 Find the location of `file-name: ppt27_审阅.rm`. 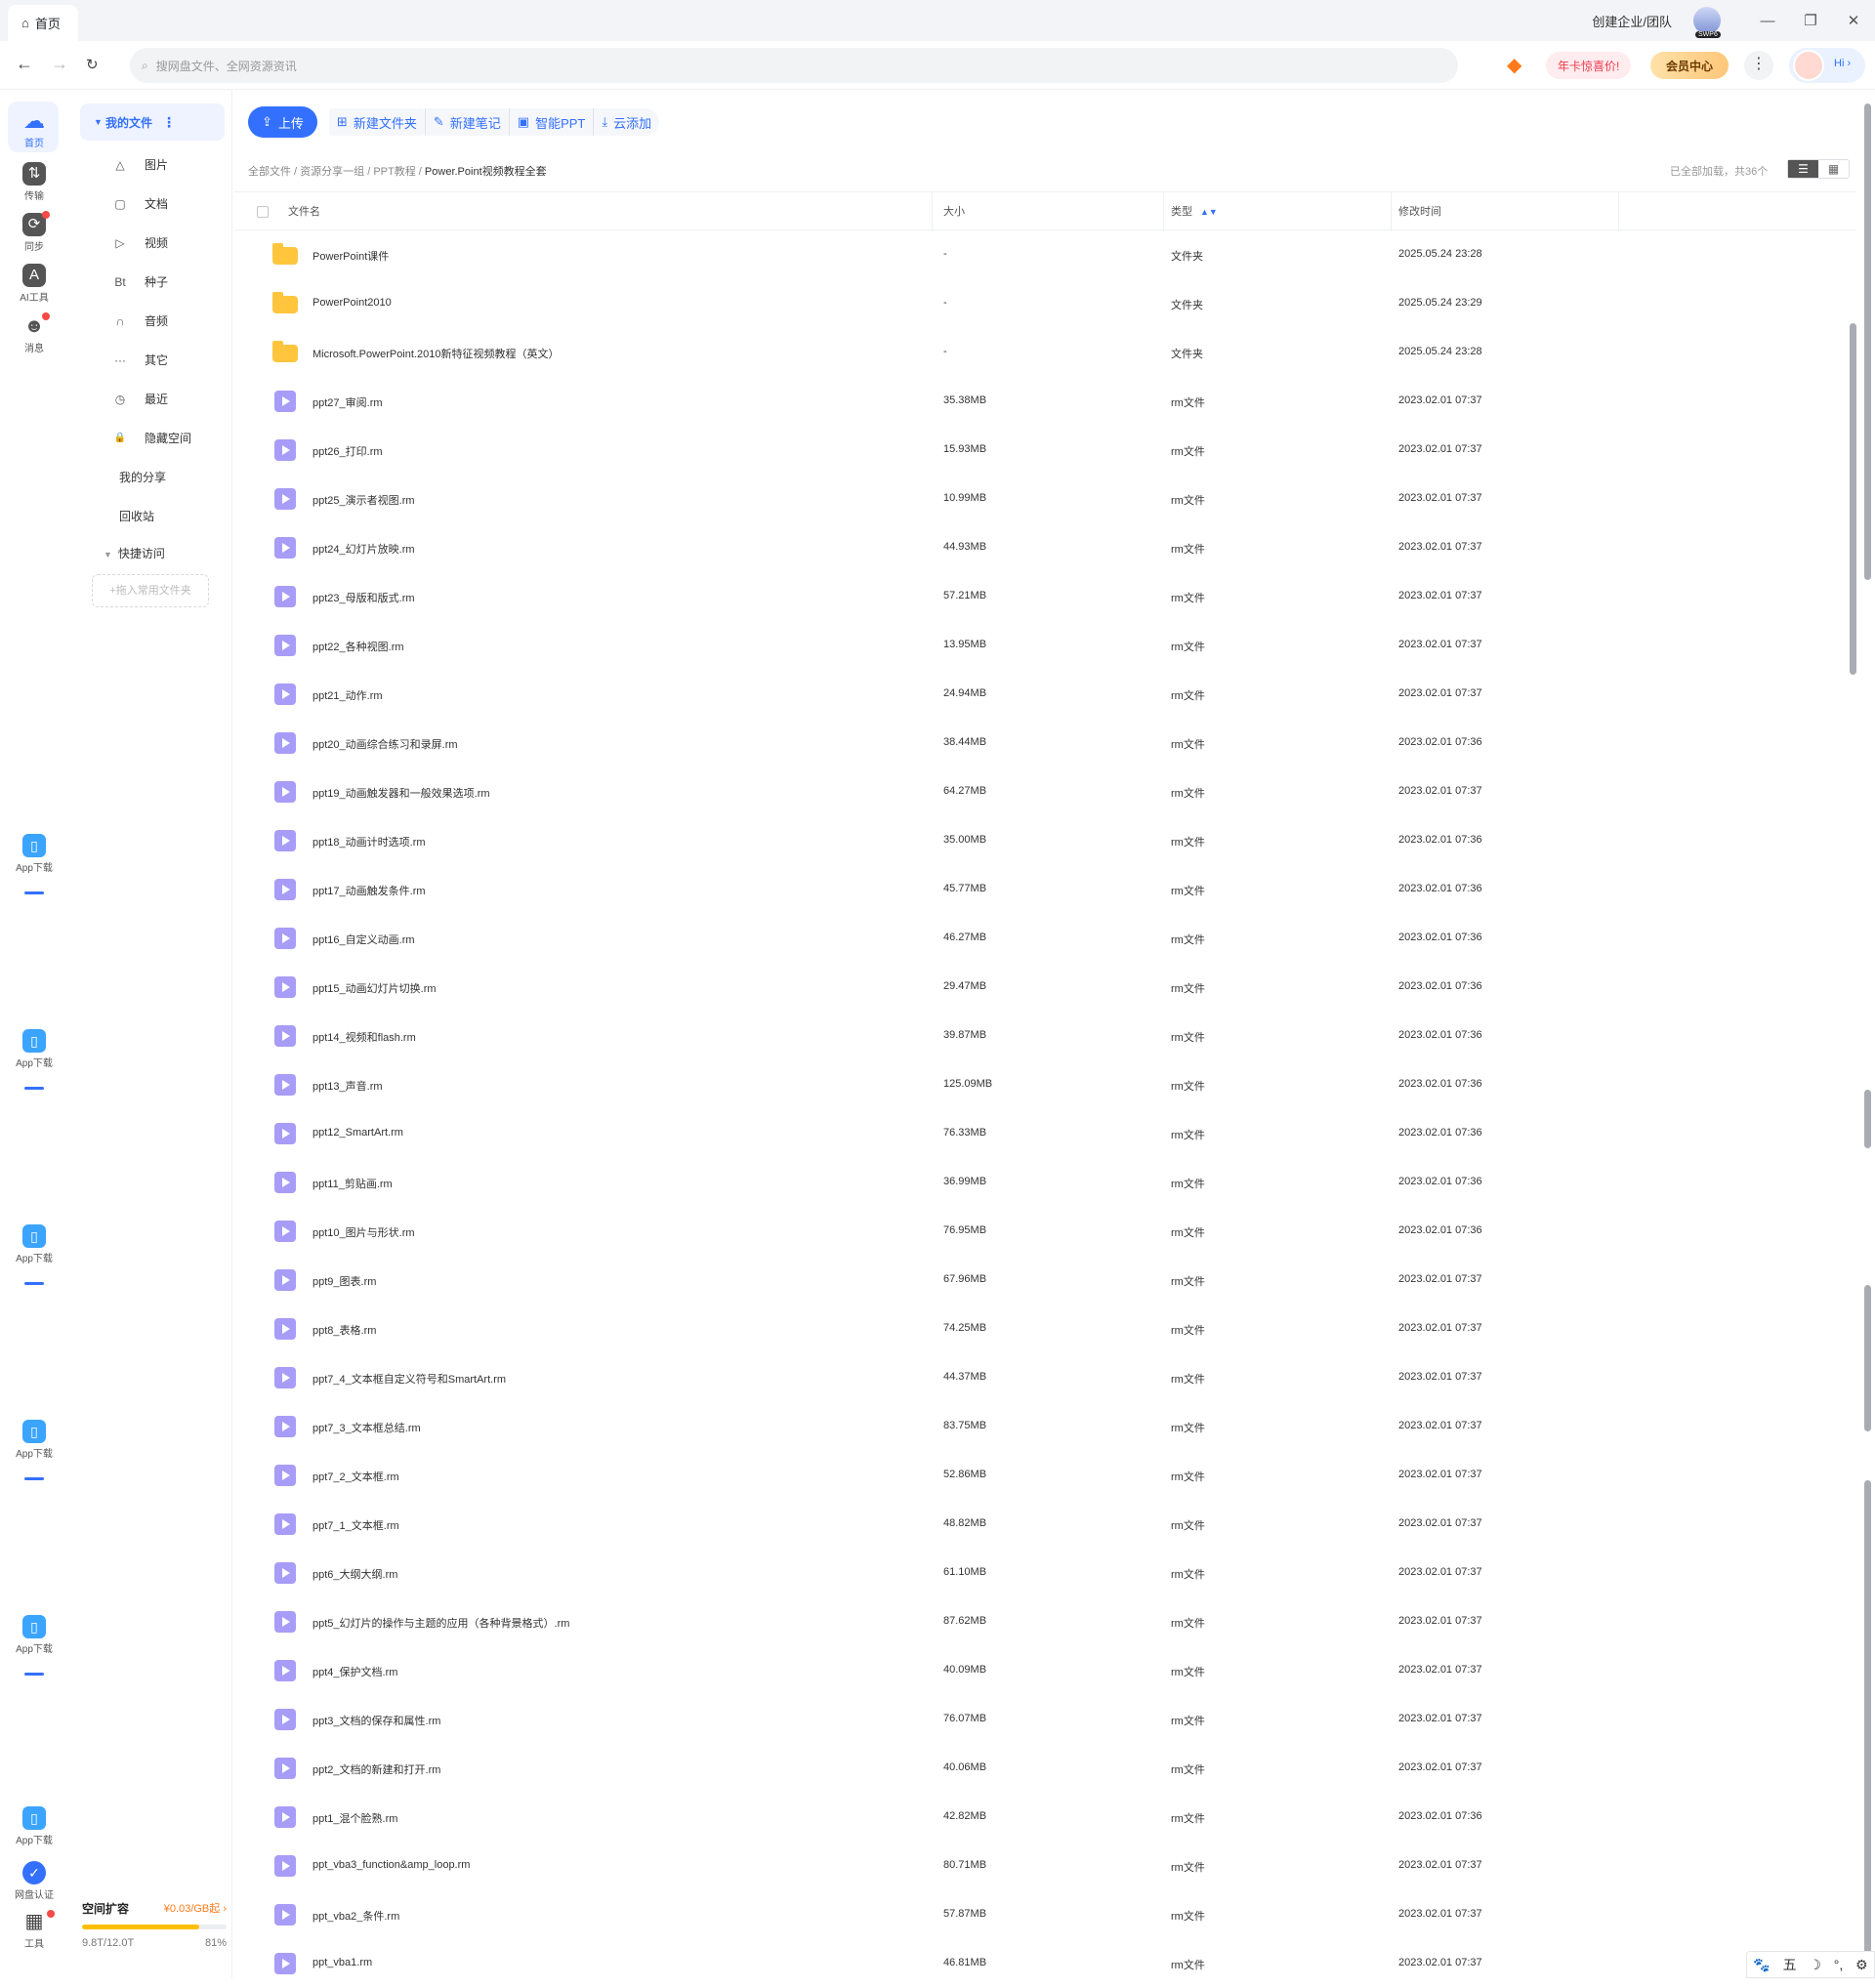

file-name: ppt27_审阅.rm is located at coordinates (348, 402).